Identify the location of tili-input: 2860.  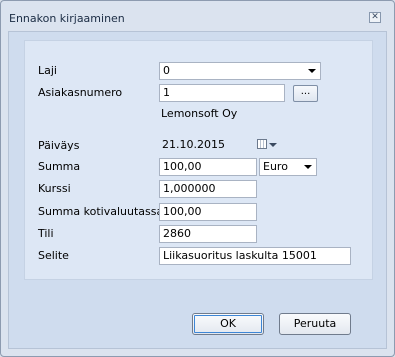
(208, 234).